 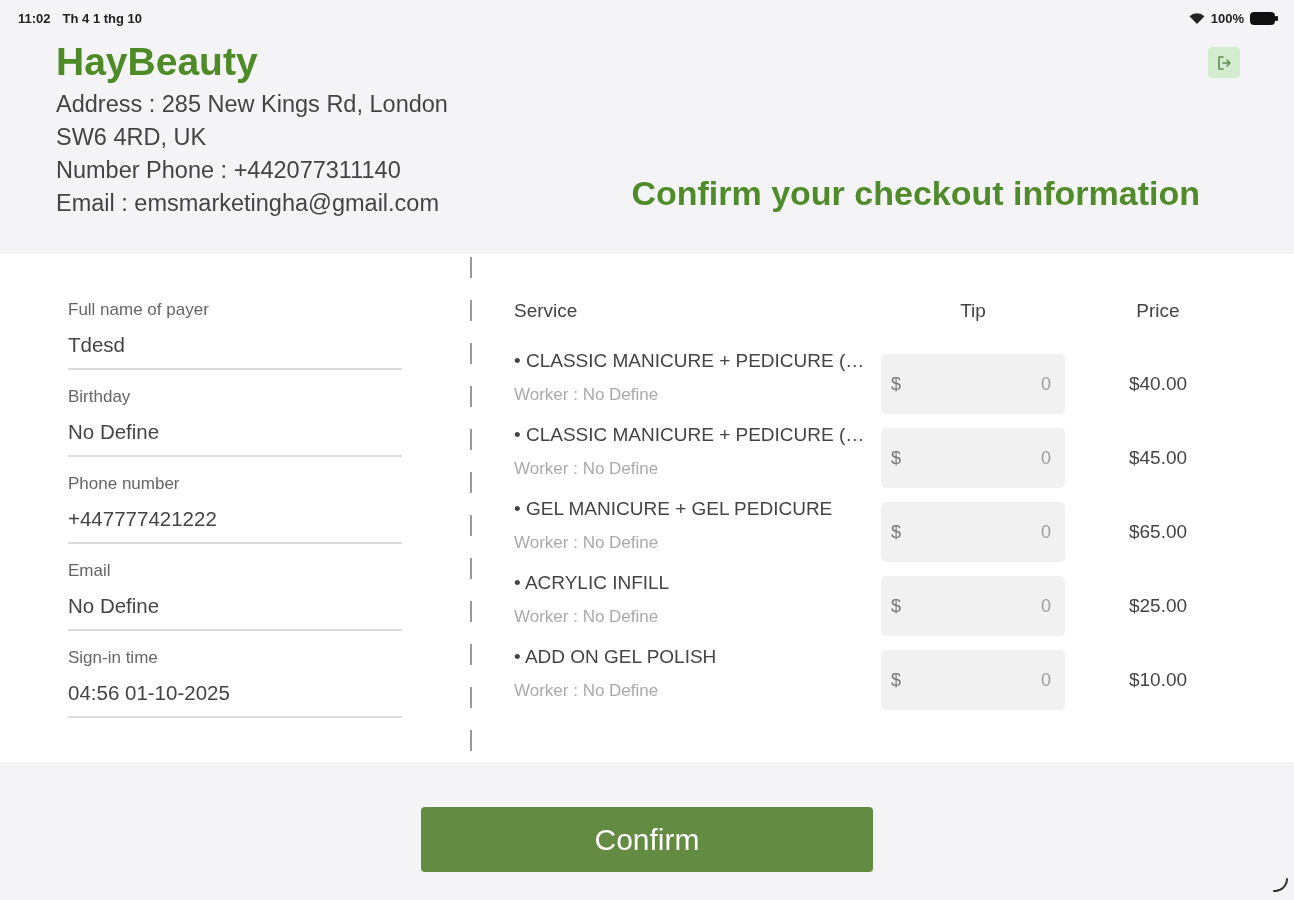 What do you see at coordinates (252, 121) in the screenshot?
I see `salon-address: Address : 285 New Kings Rd, London SW6 4RD, UK` at bounding box center [252, 121].